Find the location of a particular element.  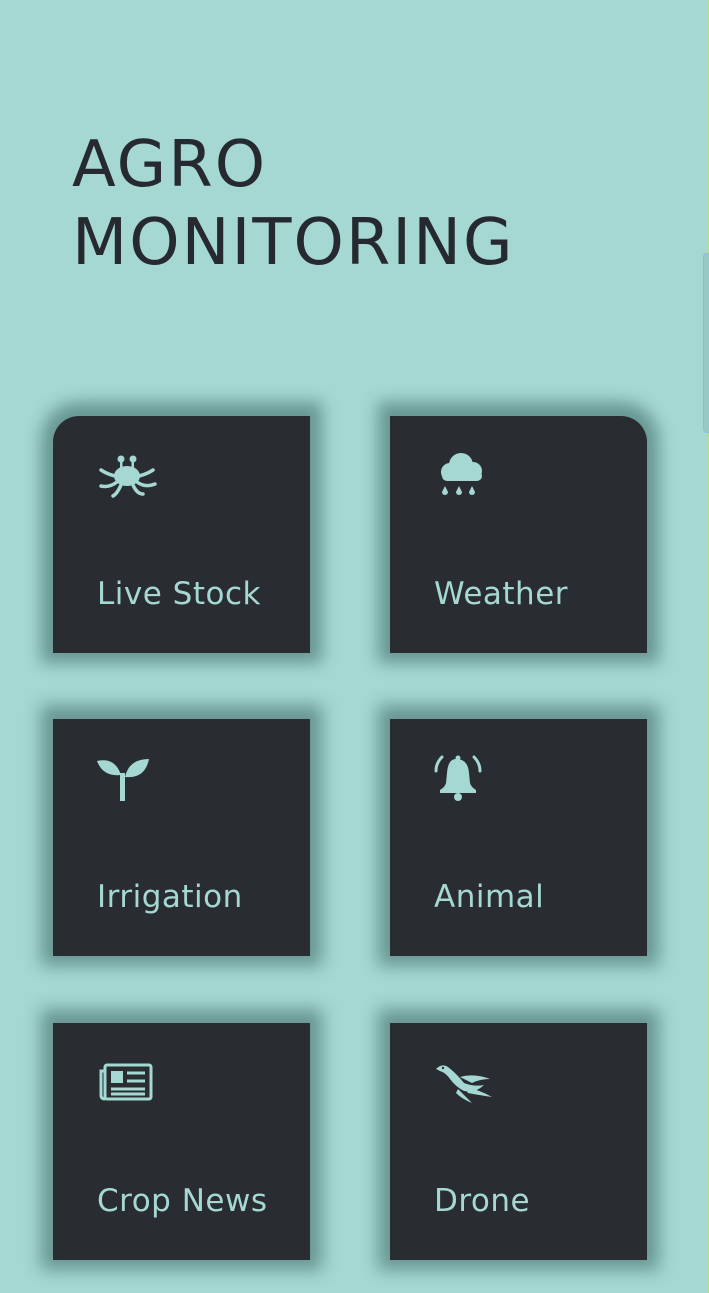

newspaper-icon is located at coordinates (129, 1085).